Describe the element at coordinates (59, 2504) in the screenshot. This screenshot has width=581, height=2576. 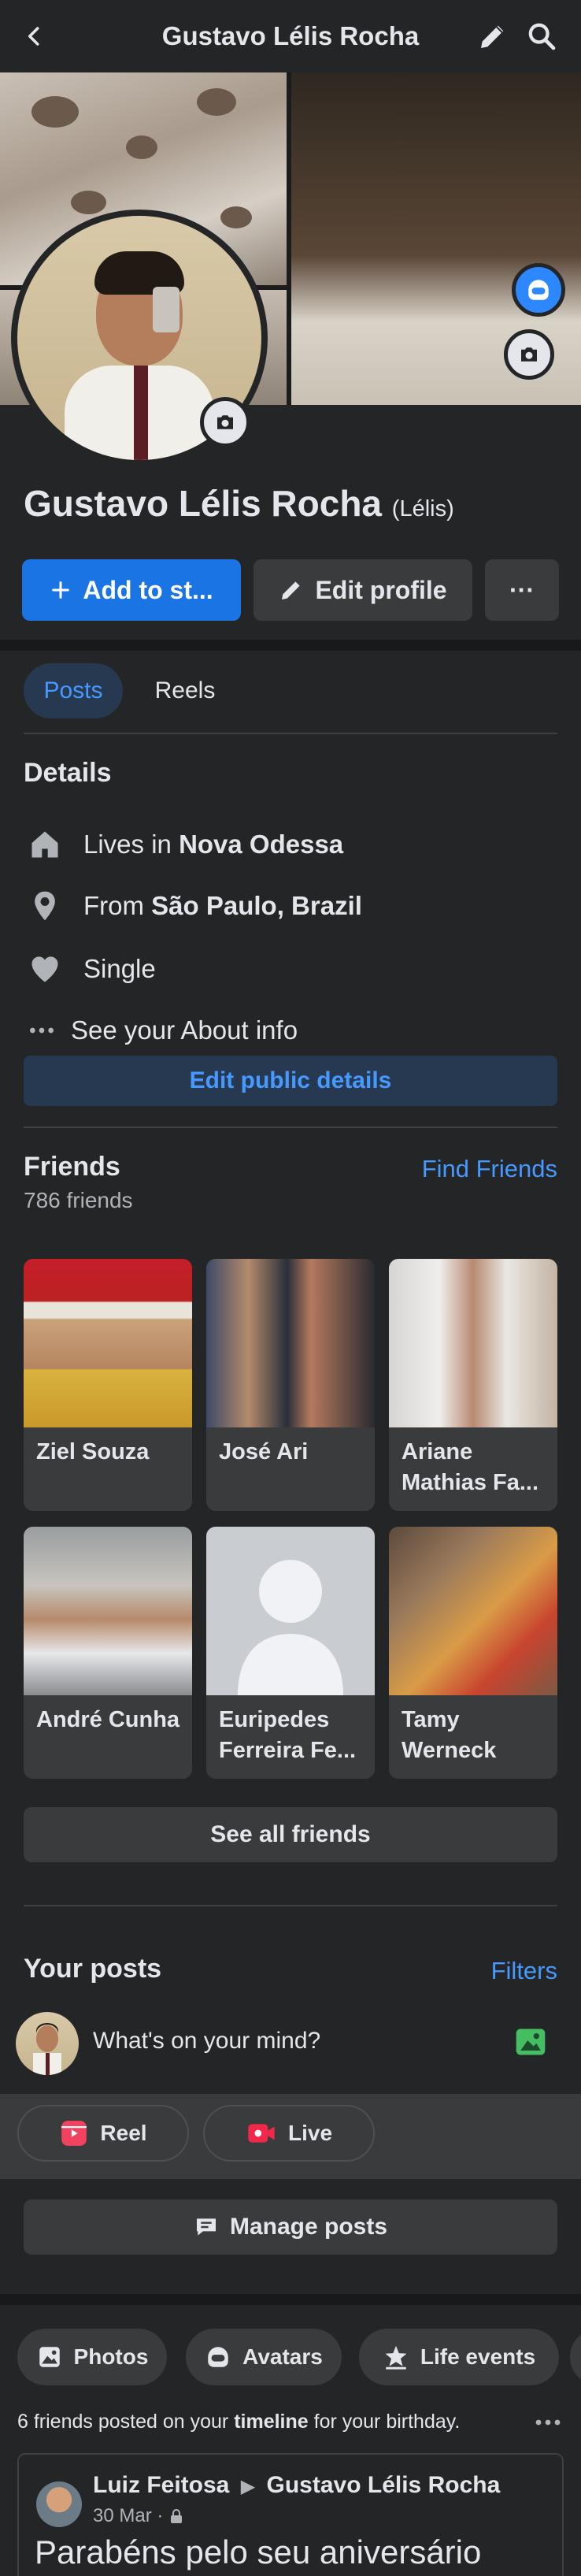
I see `post-author-avatar` at that location.